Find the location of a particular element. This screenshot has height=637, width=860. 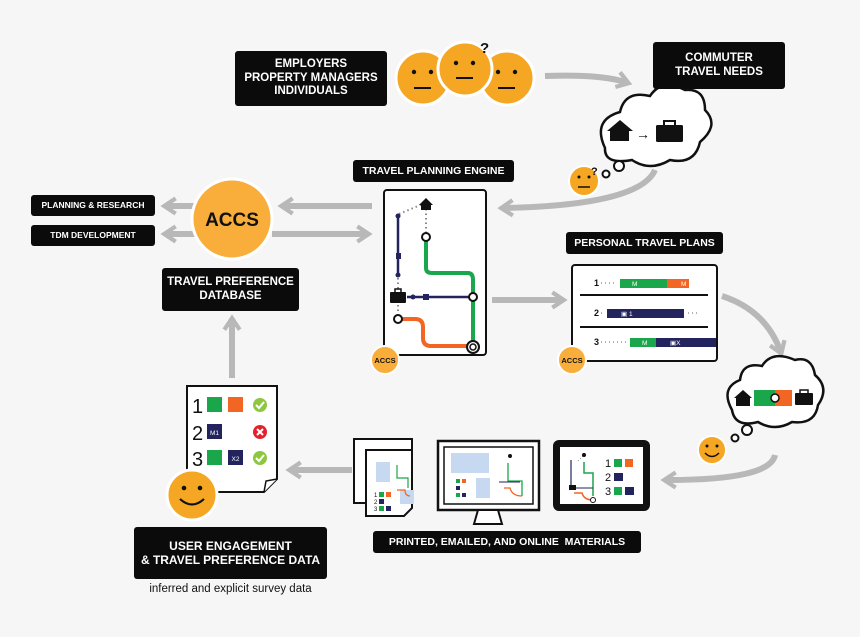

printed-material-icon: 1 2 3 is located at coordinates (383, 477).